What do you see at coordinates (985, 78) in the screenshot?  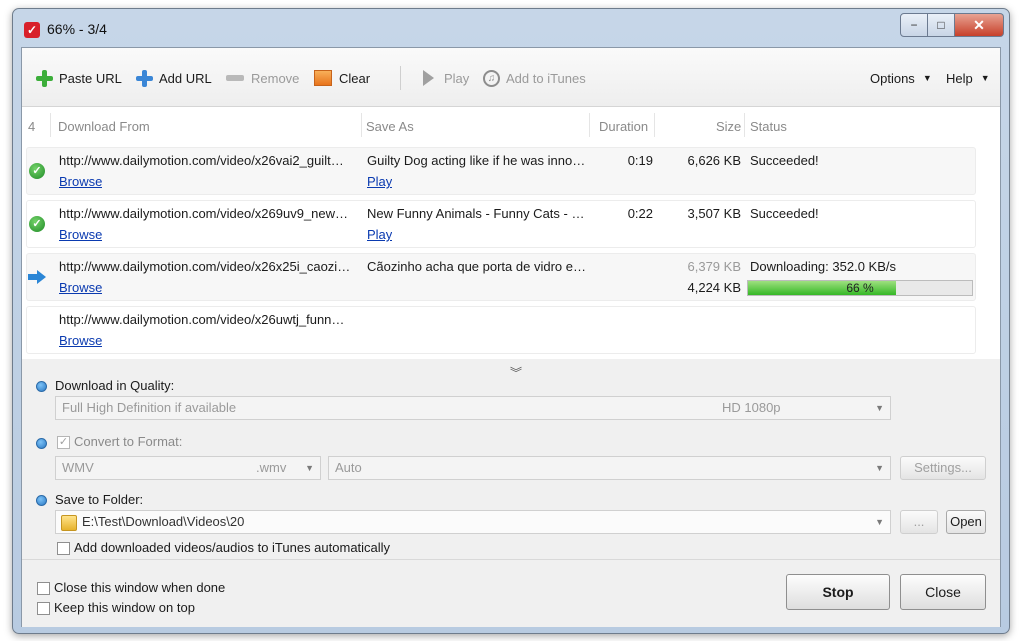 I see `help-caret-icon: ▼` at bounding box center [985, 78].